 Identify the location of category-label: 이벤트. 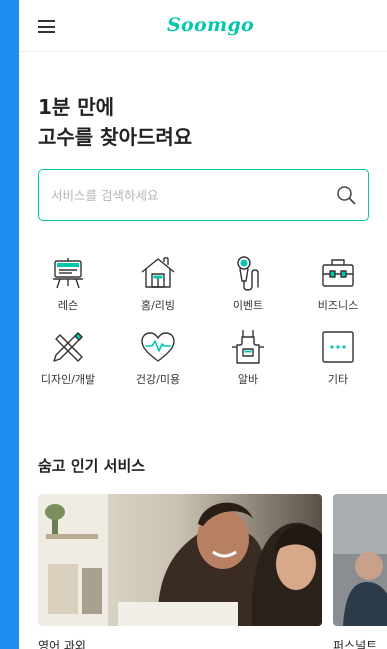
(248, 305).